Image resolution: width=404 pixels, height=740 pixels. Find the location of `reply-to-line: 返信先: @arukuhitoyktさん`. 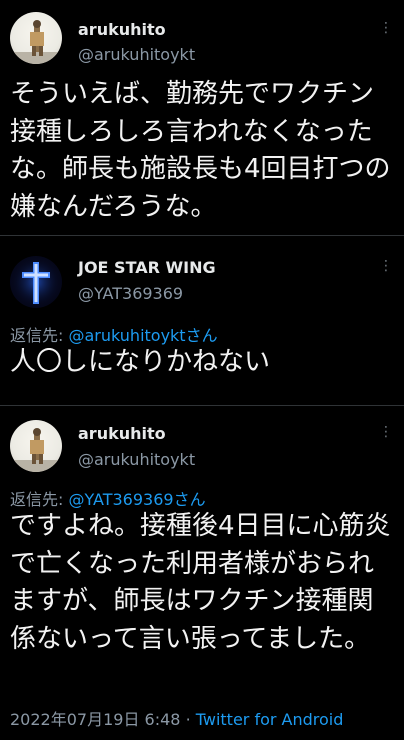

reply-to-line: 返信先: @arukuhitoyktさん is located at coordinates (114, 334).